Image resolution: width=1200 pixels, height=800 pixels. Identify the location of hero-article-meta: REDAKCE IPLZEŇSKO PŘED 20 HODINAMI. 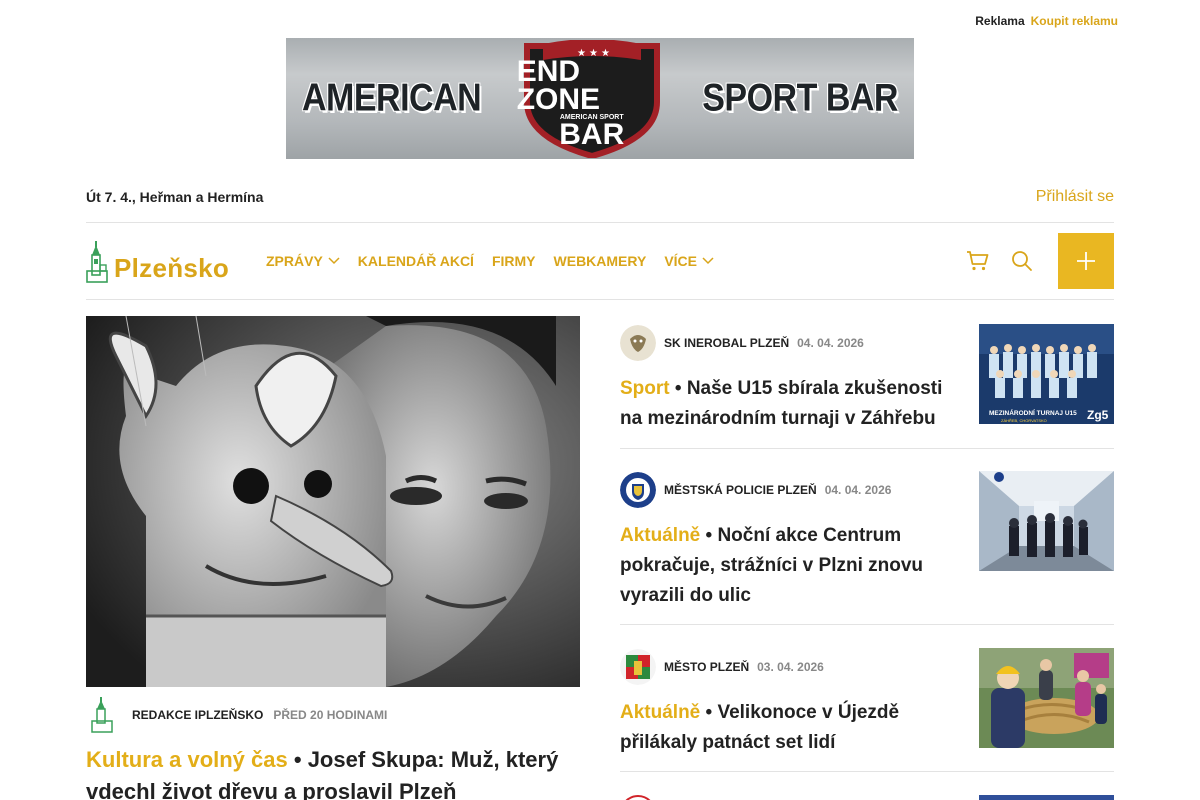
(236, 715).